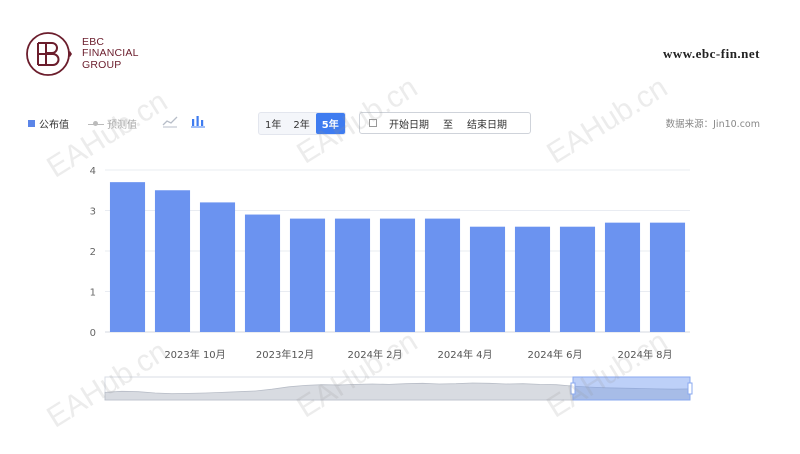  I want to click on y-tick-label: 1, so click(93, 293).